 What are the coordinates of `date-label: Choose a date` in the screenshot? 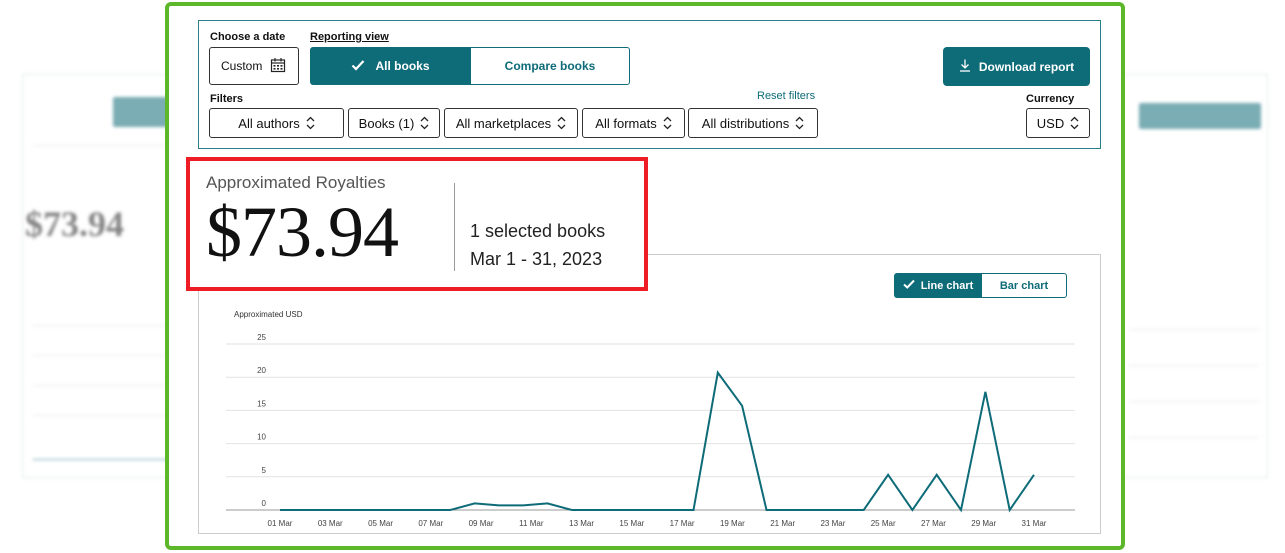 It's located at (248, 37).